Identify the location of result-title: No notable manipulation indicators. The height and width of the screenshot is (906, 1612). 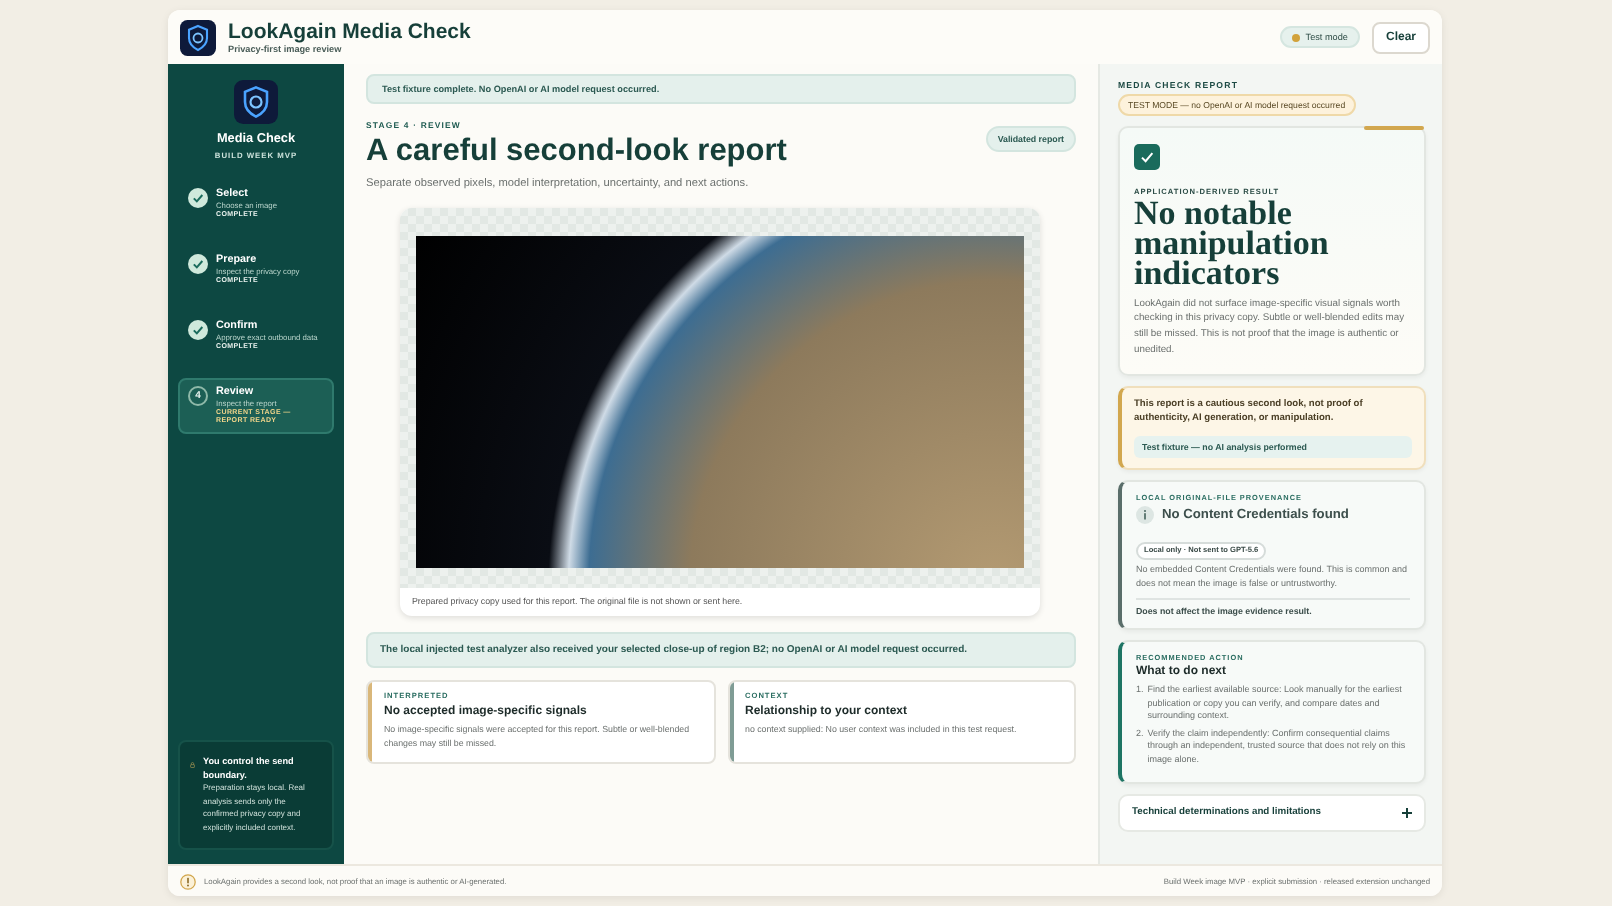
(1232, 245).